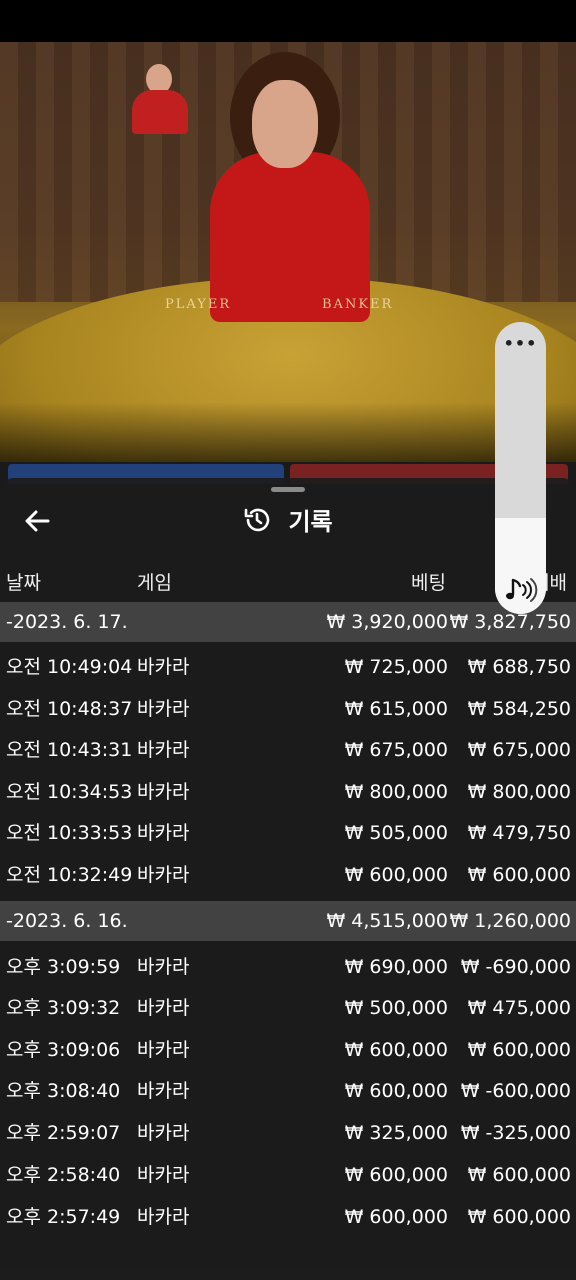 The height and width of the screenshot is (1280, 576). Describe the element at coordinates (288, 833) in the screenshot. I see `table-row: 오전 10:33:53 바카라 ₩ 505,000 ₩ 479,750` at that location.